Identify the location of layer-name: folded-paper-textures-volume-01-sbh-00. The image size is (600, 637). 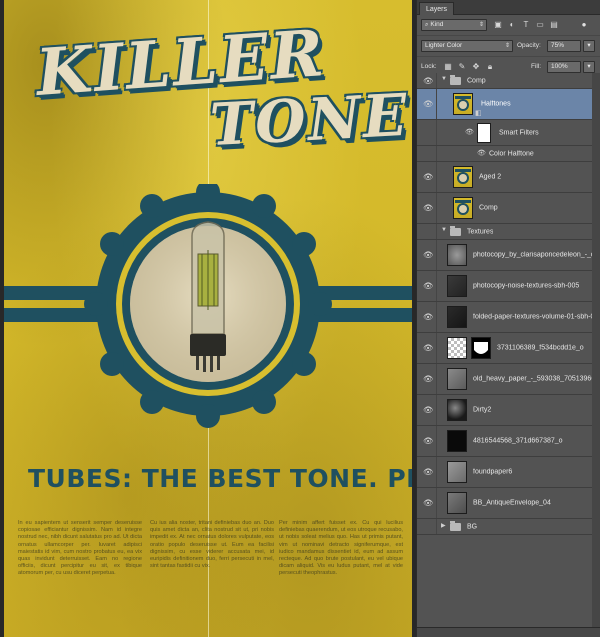
(533, 317).